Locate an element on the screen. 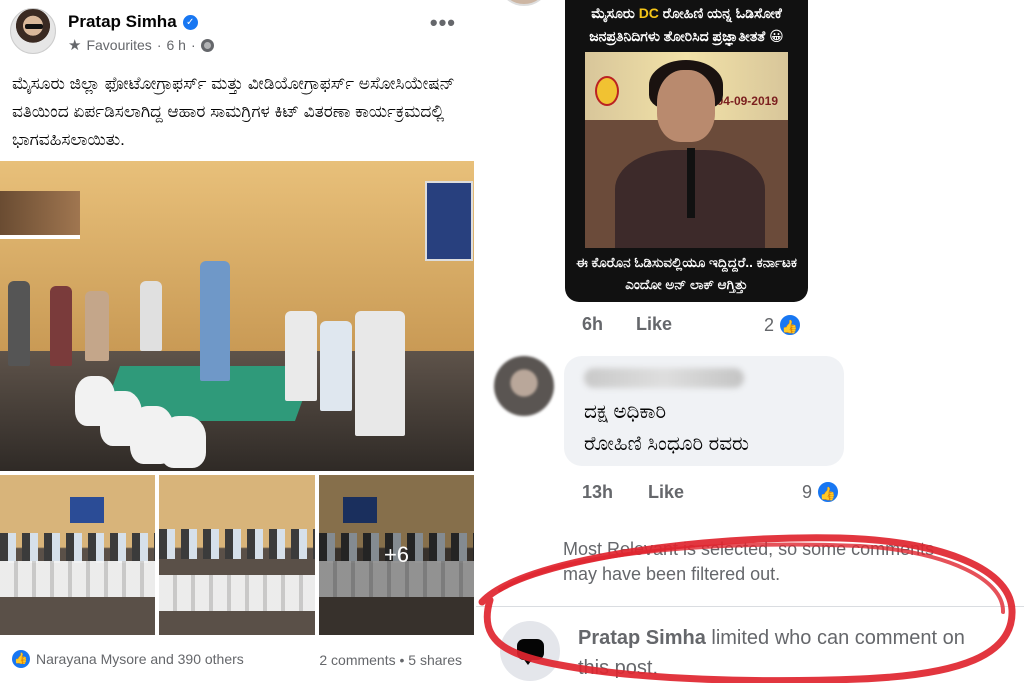 The width and height of the screenshot is (1024, 683). comment2-reactions: 9 👍 is located at coordinates (821, 492).